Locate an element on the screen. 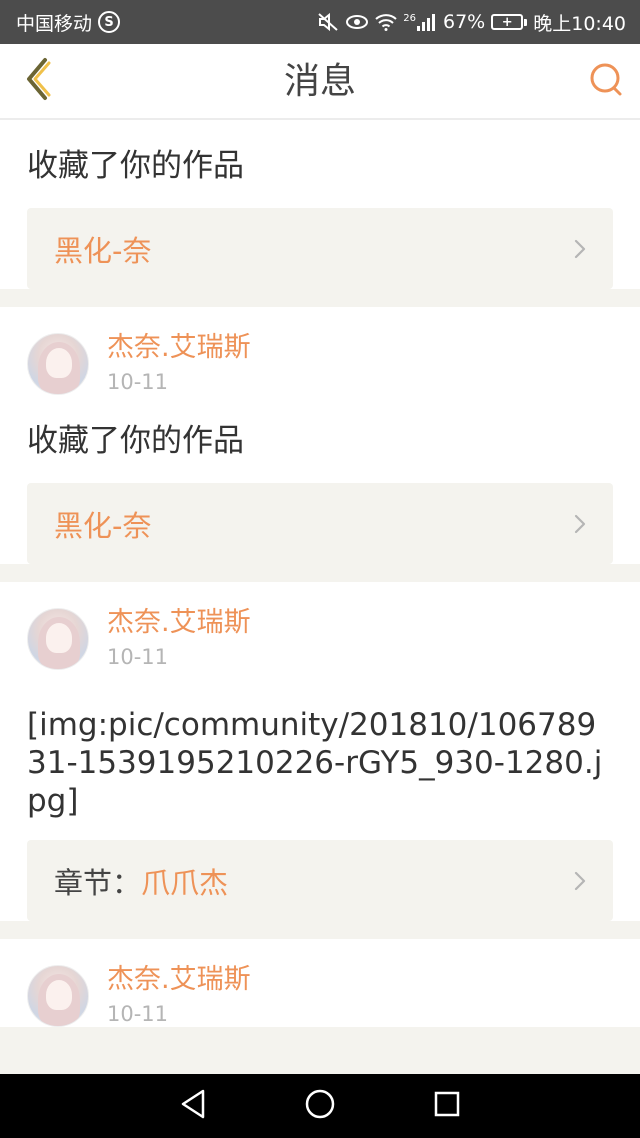  chapter-title: 爪爪杰 is located at coordinates (185, 882).